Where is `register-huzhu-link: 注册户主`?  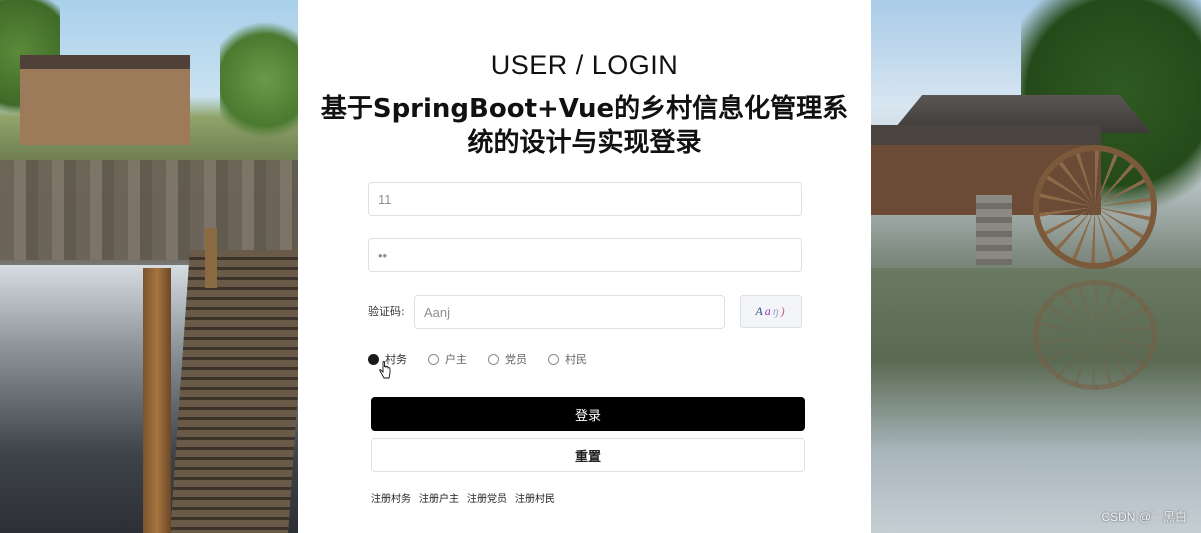 register-huzhu-link: 注册户主 is located at coordinates (439, 497).